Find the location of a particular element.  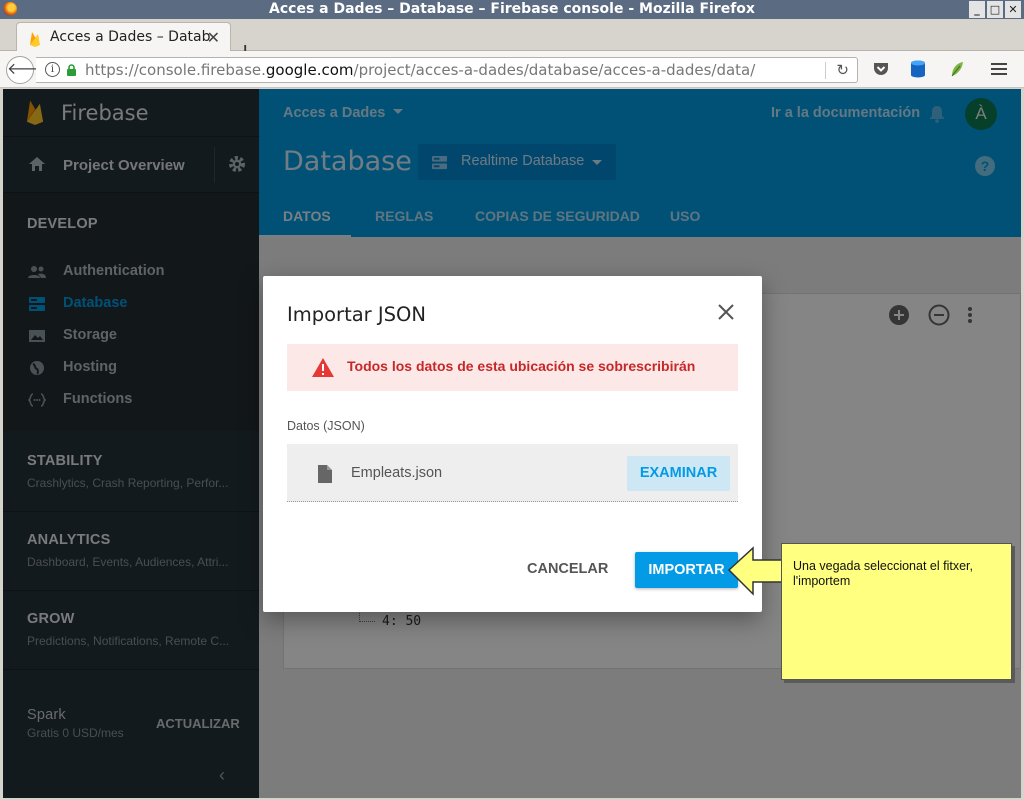

warning-icon is located at coordinates (323, 367).